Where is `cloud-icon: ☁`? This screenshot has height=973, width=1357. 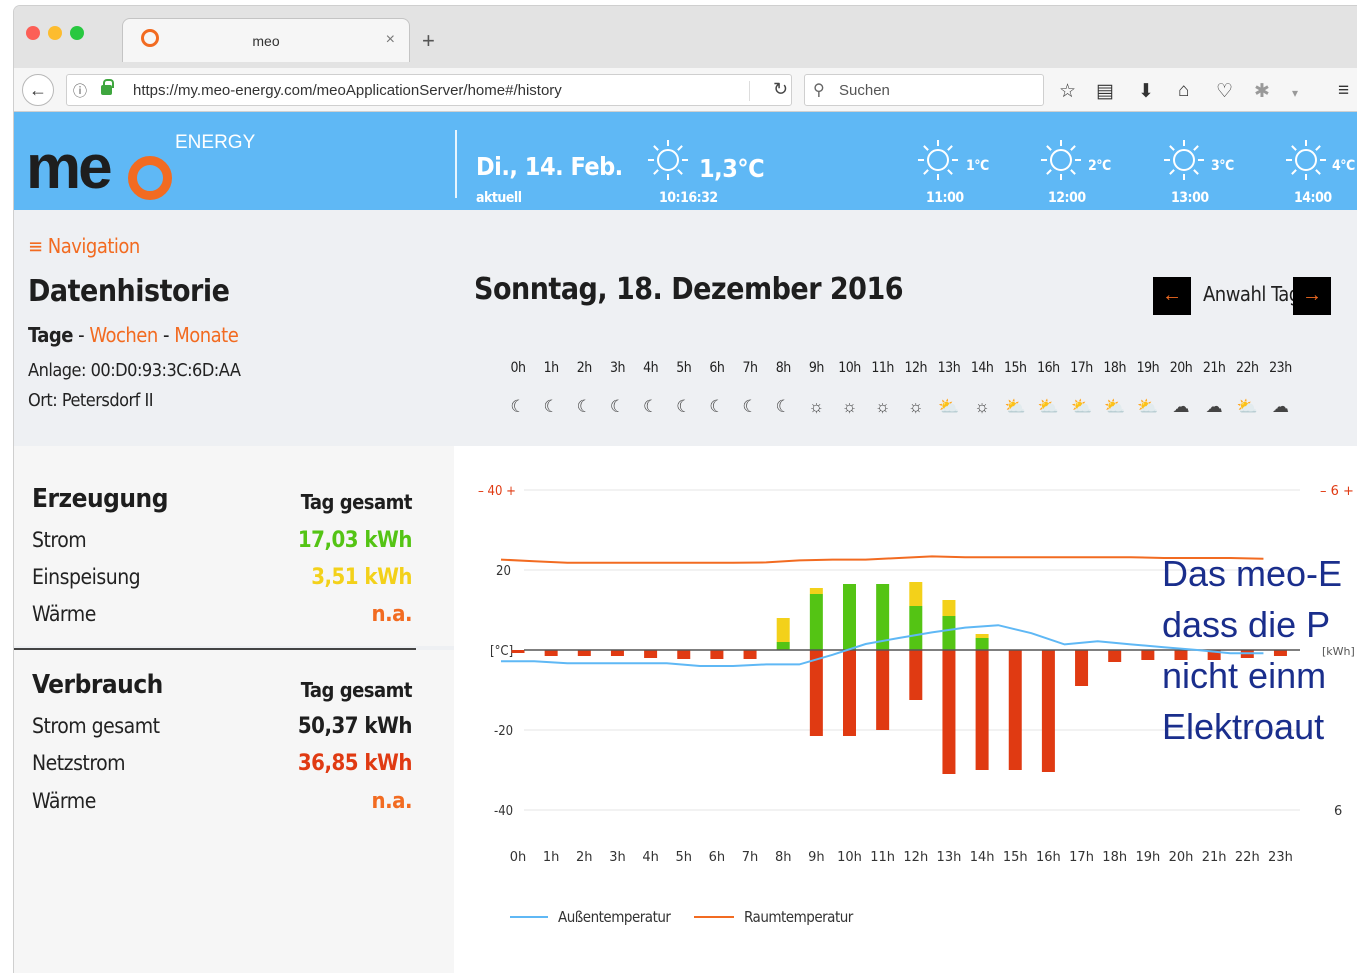 cloud-icon: ☁ is located at coordinates (1214, 406).